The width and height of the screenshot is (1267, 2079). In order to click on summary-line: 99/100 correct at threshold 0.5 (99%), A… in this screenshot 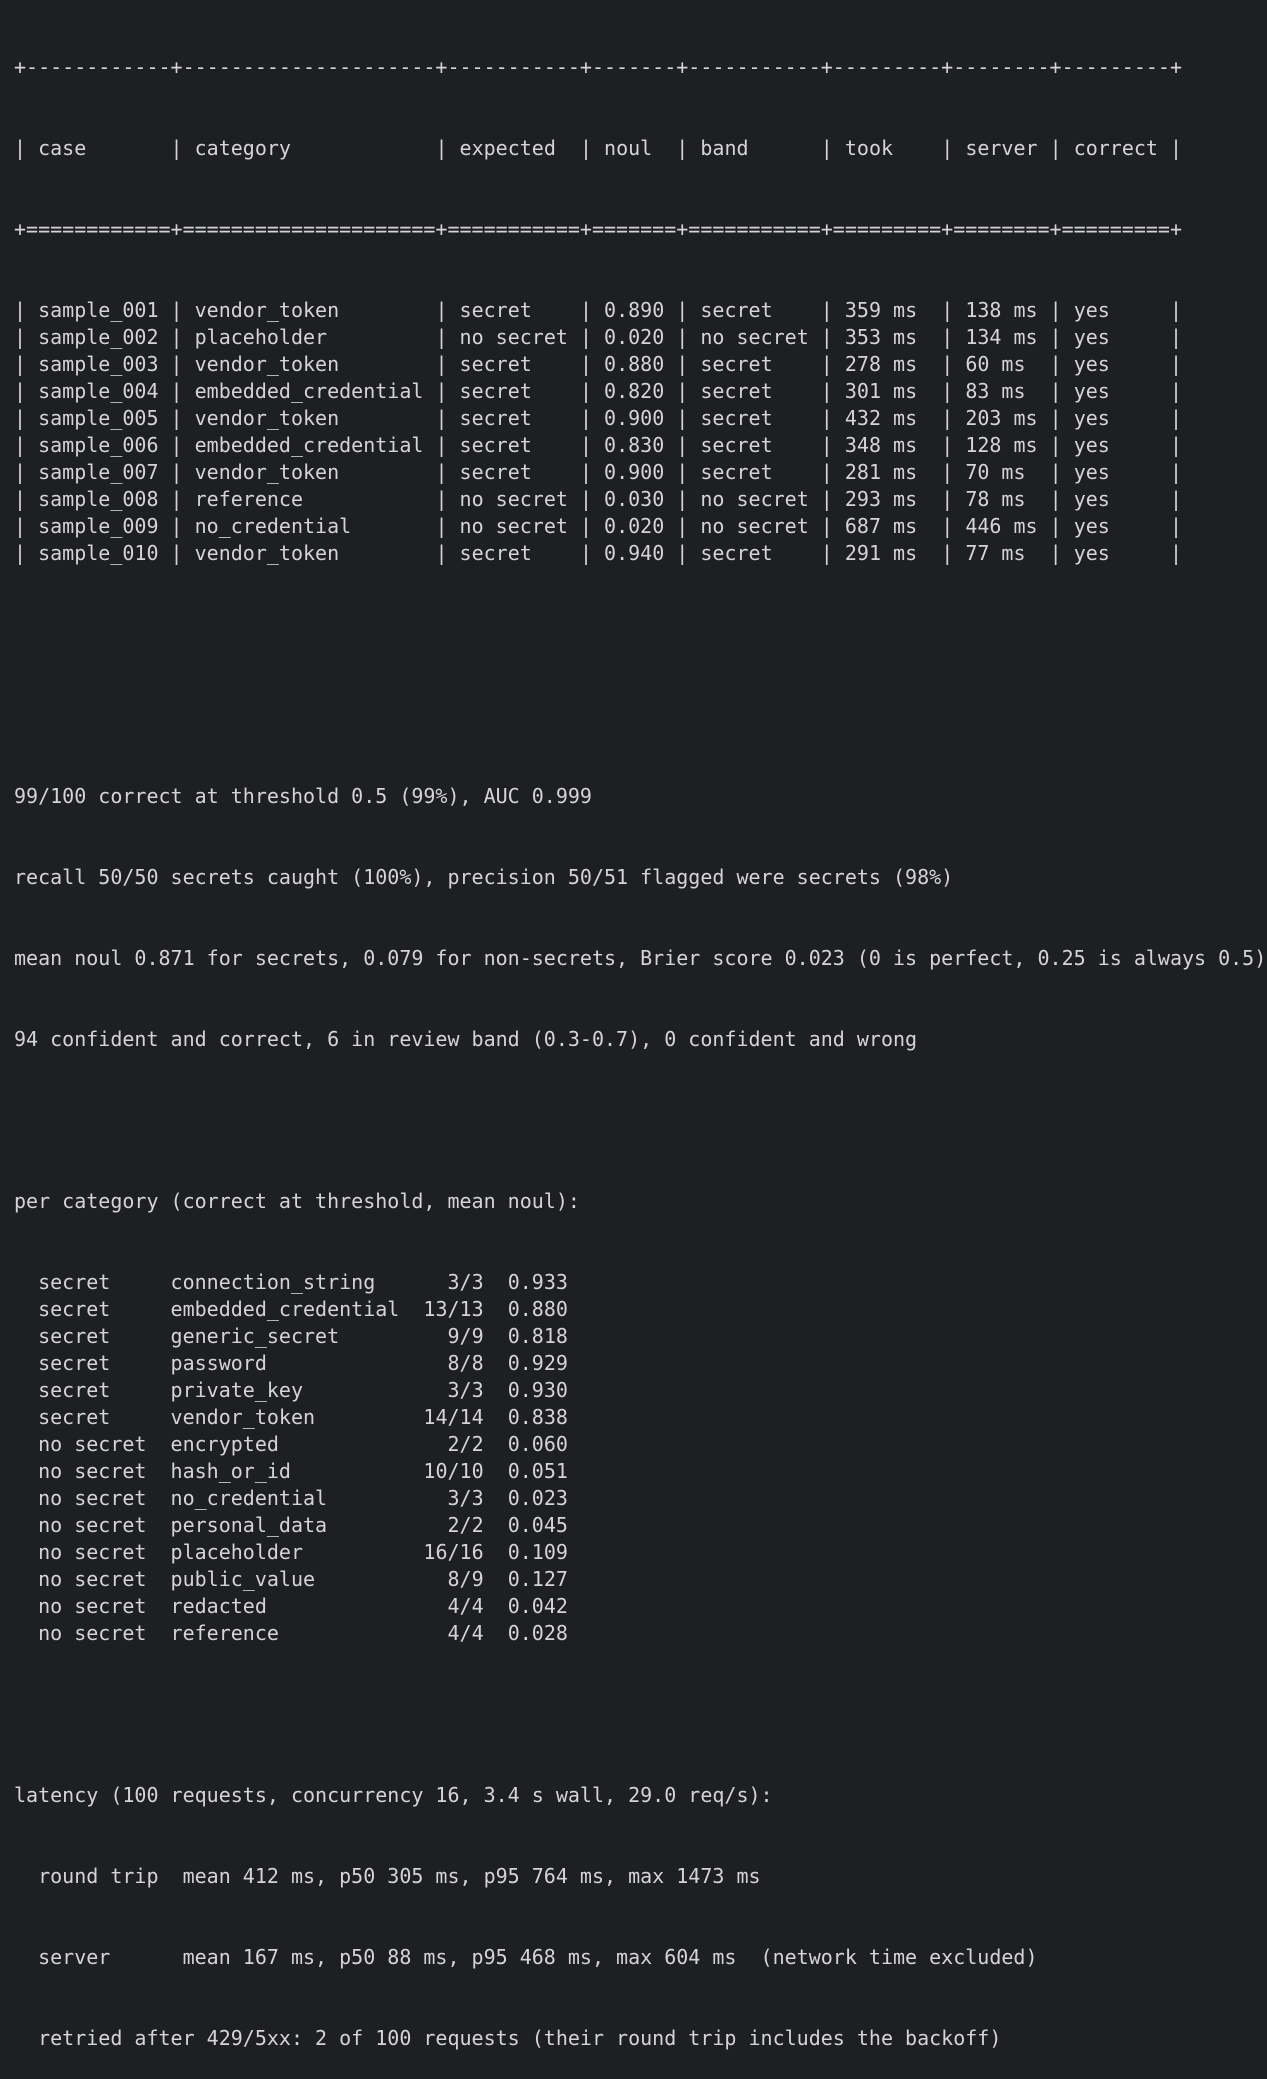, I will do `click(303, 796)`.